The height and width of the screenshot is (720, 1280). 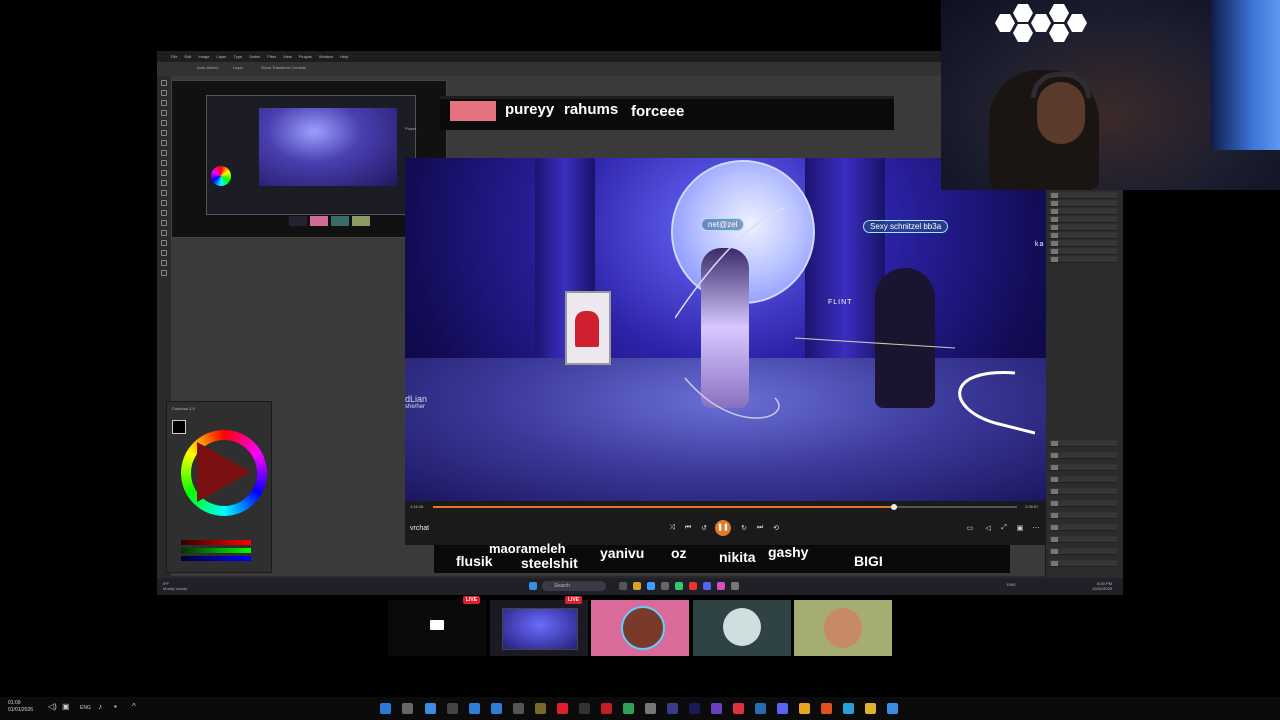 What do you see at coordinates (66, 706) in the screenshot?
I see `network-icon: ▣` at bounding box center [66, 706].